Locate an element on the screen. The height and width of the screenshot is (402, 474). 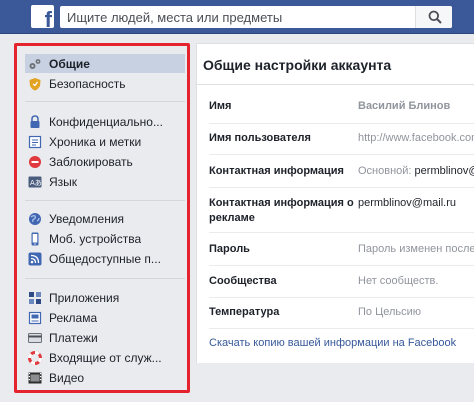
sidebar-item-payments: Платежи is located at coordinates (105, 337).